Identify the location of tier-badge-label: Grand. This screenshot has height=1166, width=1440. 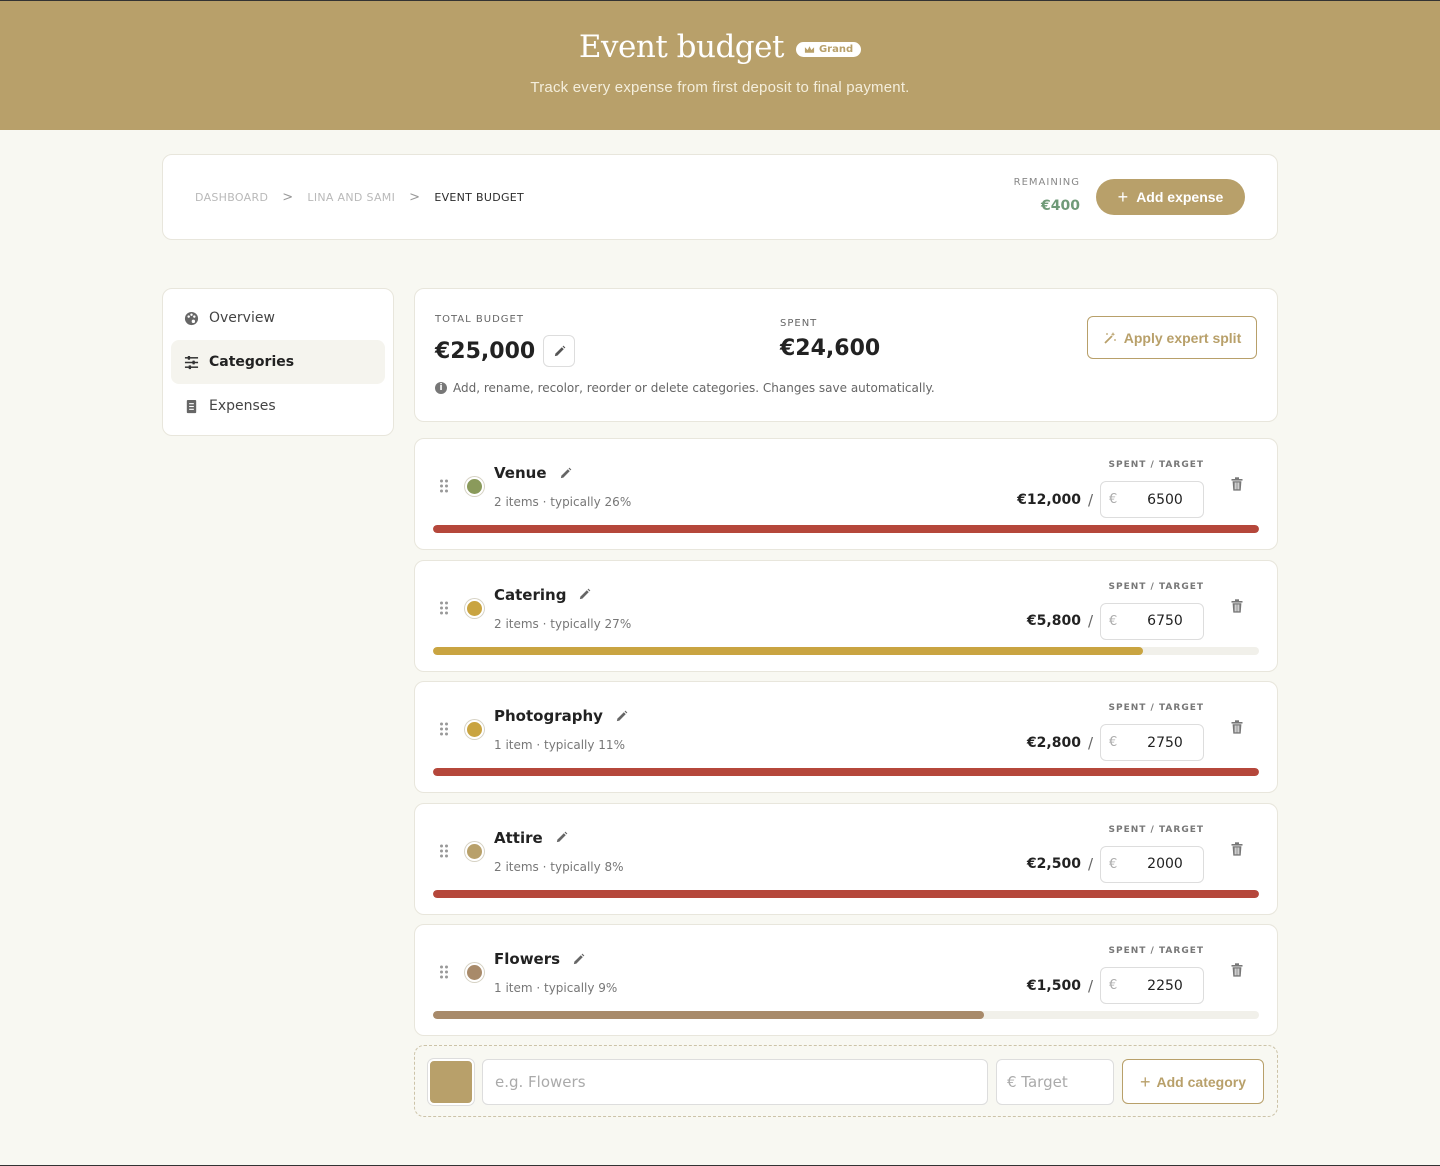
(836, 49).